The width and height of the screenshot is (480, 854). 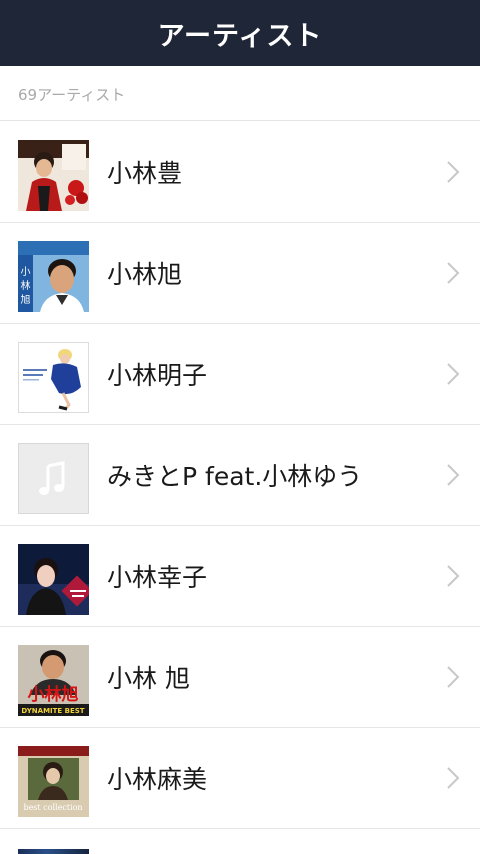 What do you see at coordinates (145, 274) in the screenshot?
I see `artist-name: 小林旭` at bounding box center [145, 274].